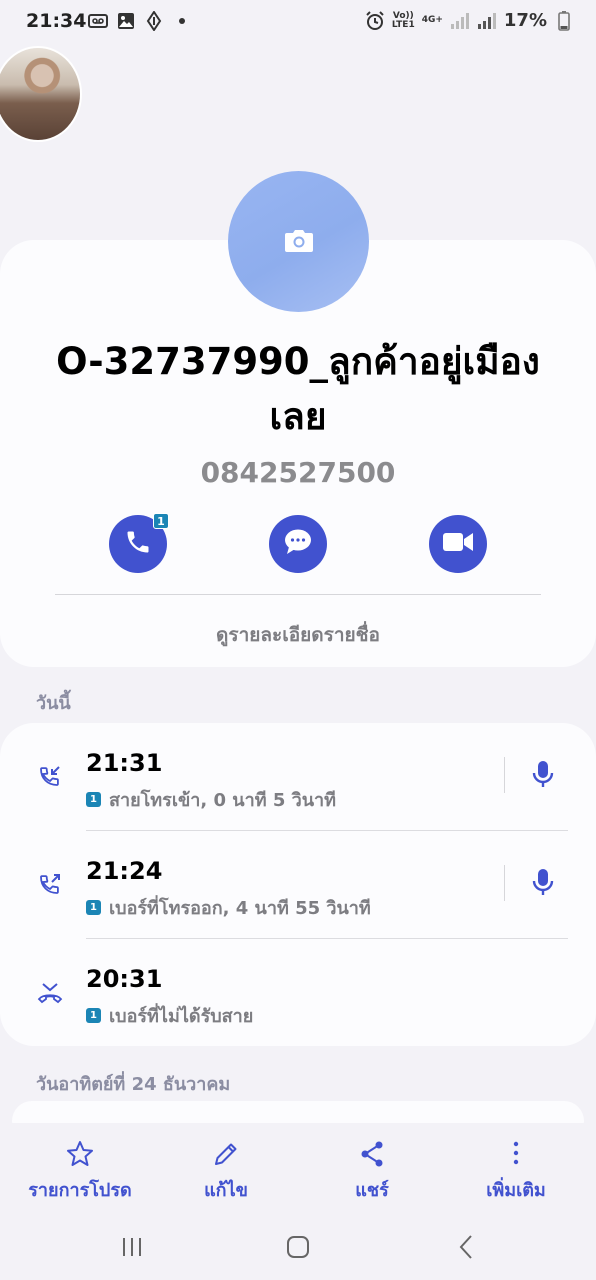 The image size is (596, 1280). Describe the element at coordinates (124, 979) in the screenshot. I see `call-time: 20:31` at that location.